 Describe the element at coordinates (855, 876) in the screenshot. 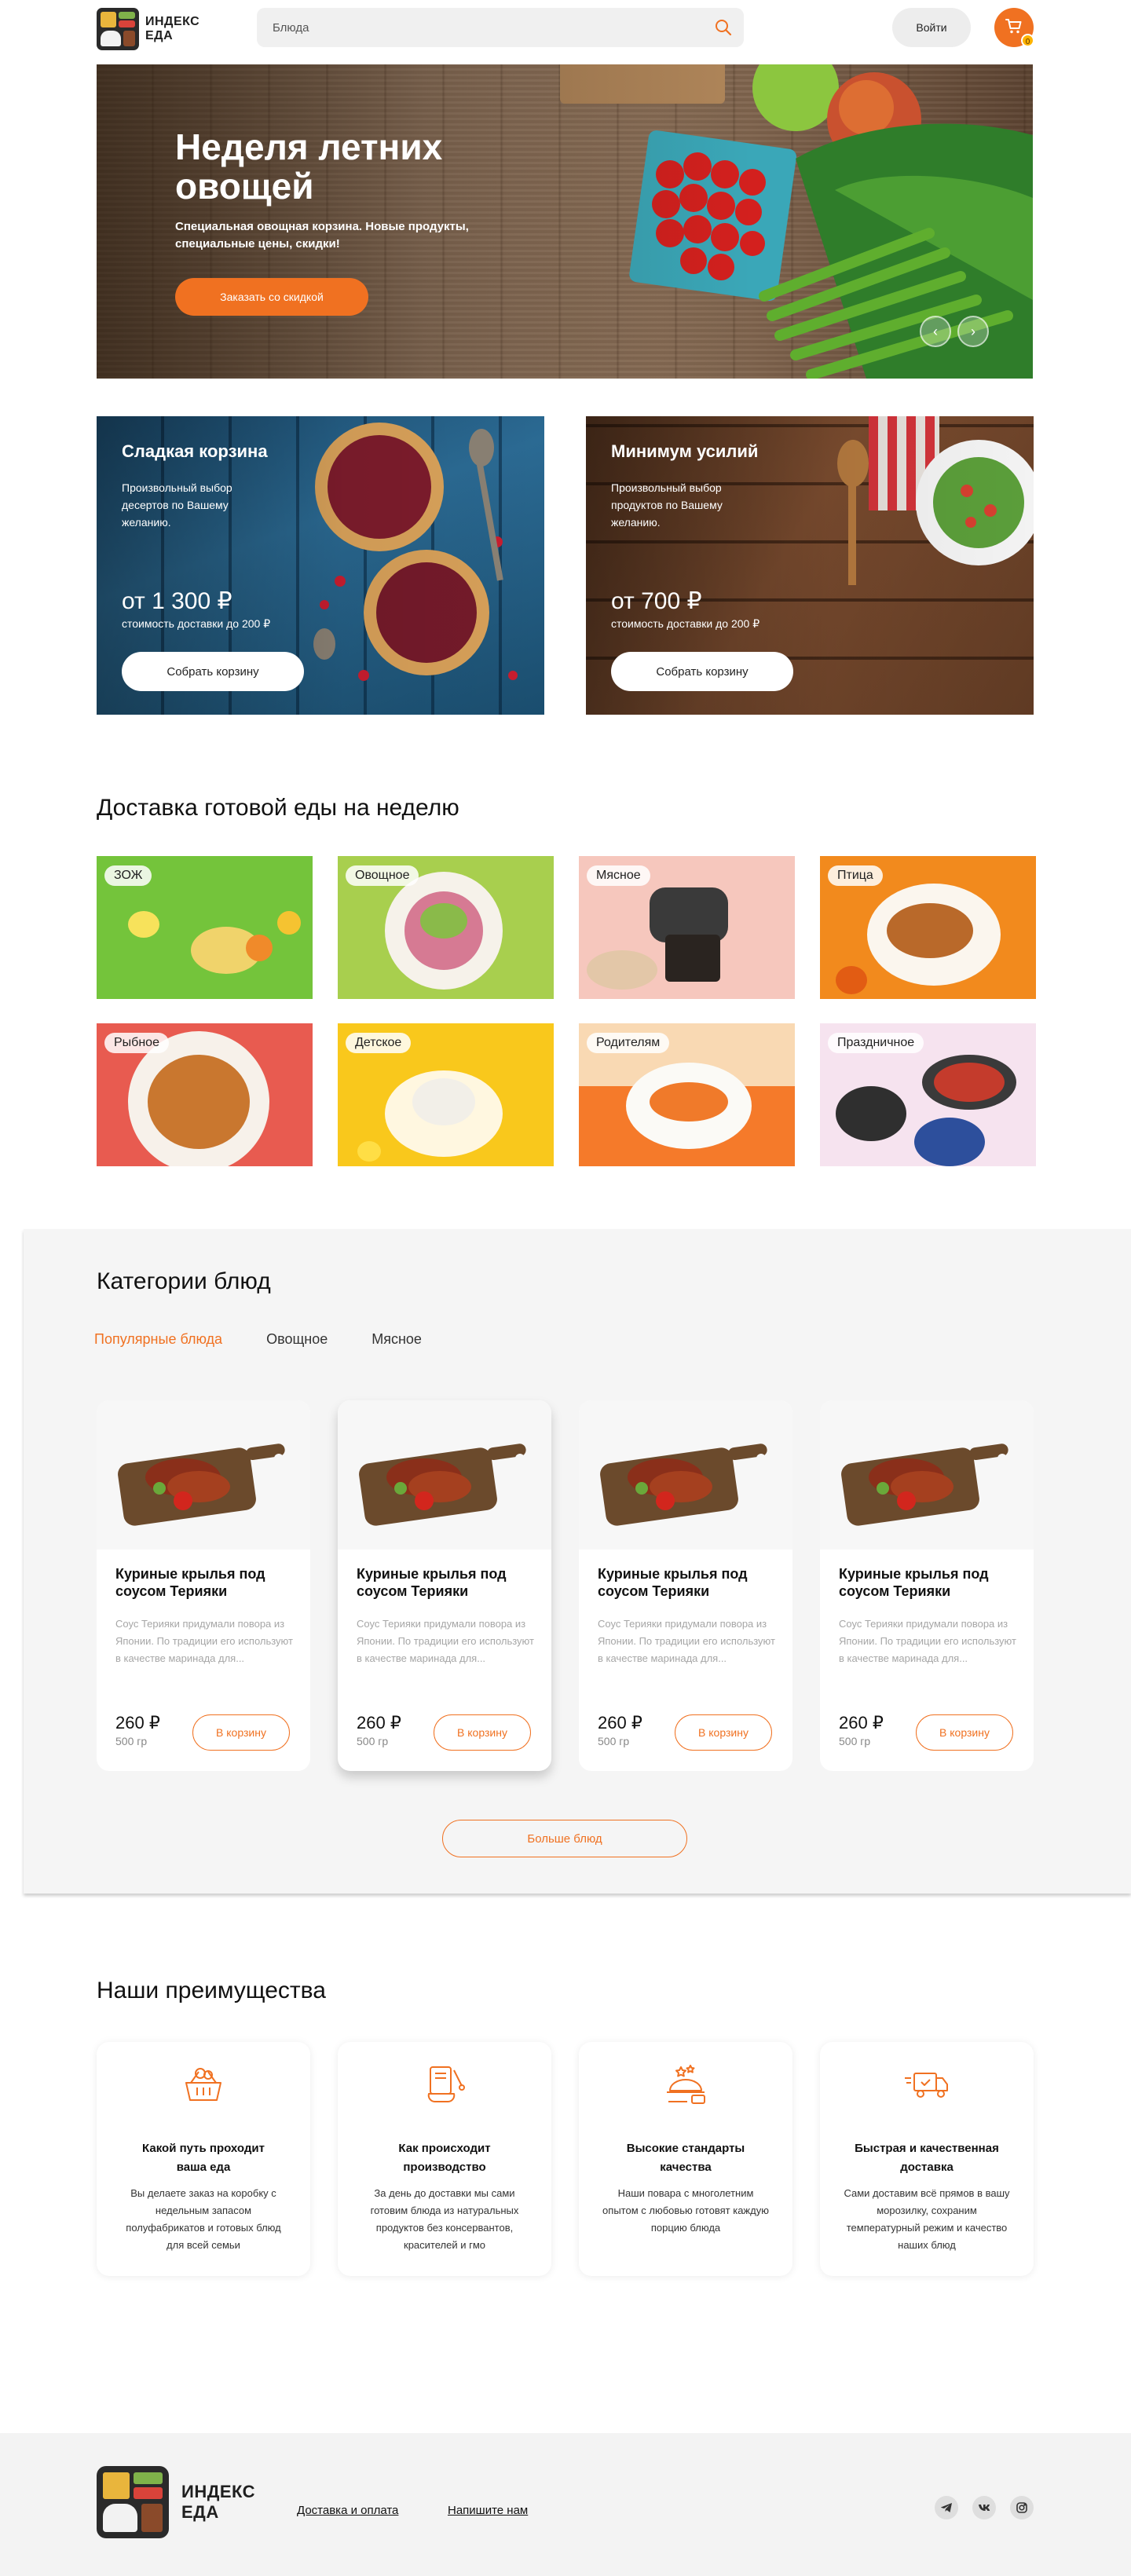

I see `weekly-tile-label: Птица` at that location.